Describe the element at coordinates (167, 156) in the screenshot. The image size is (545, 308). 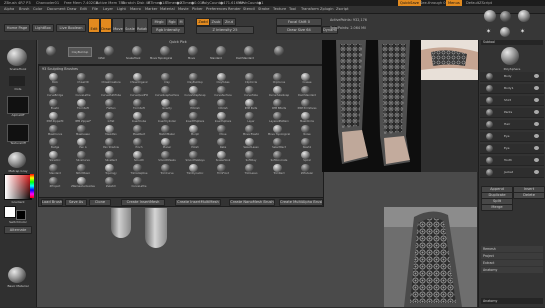
I see `brush-item: SmoothPeaks` at that location.